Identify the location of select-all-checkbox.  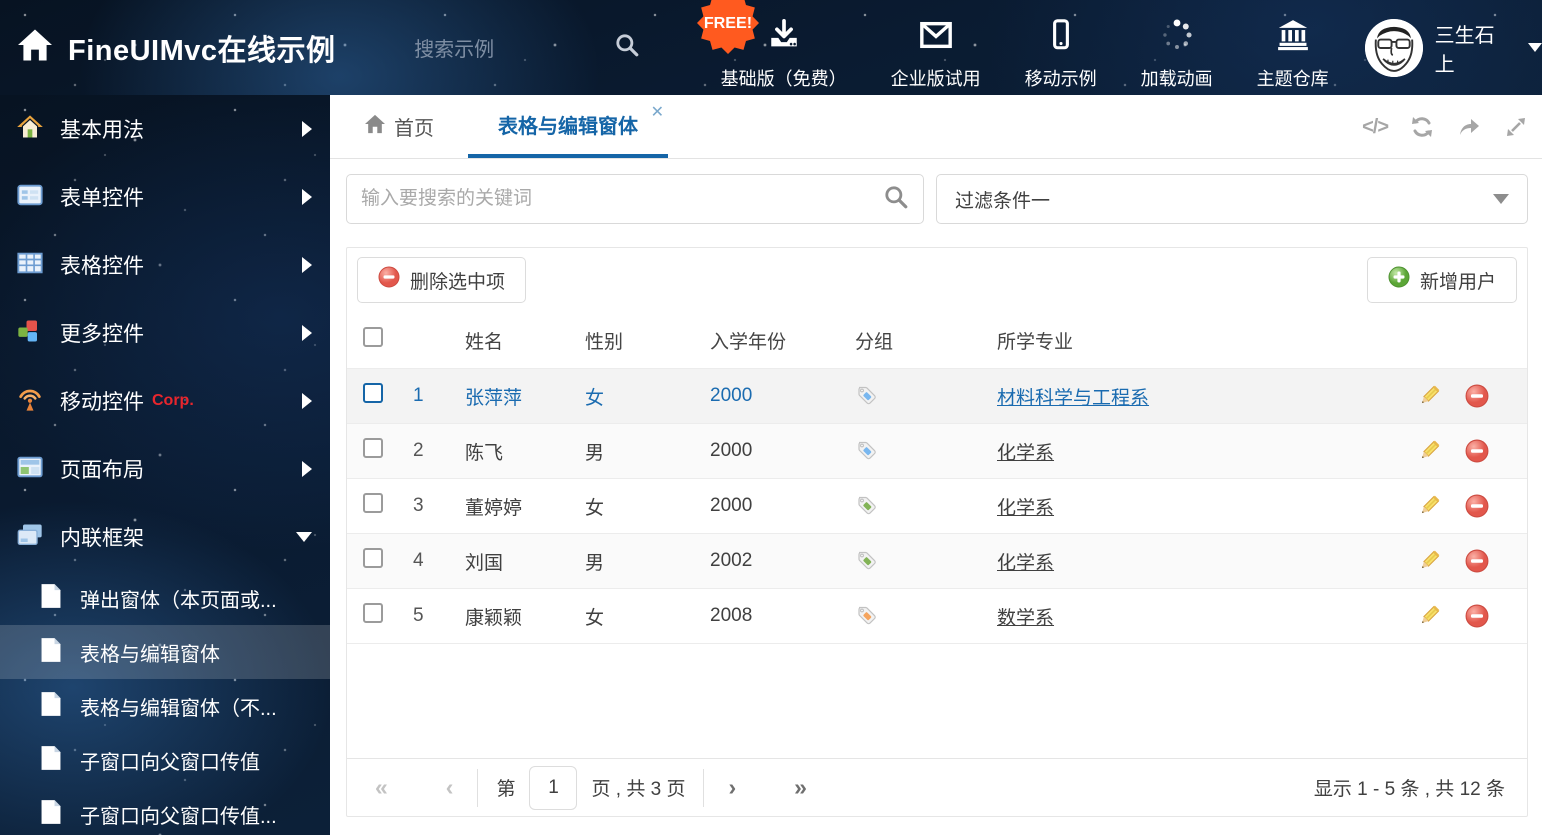
(373, 337).